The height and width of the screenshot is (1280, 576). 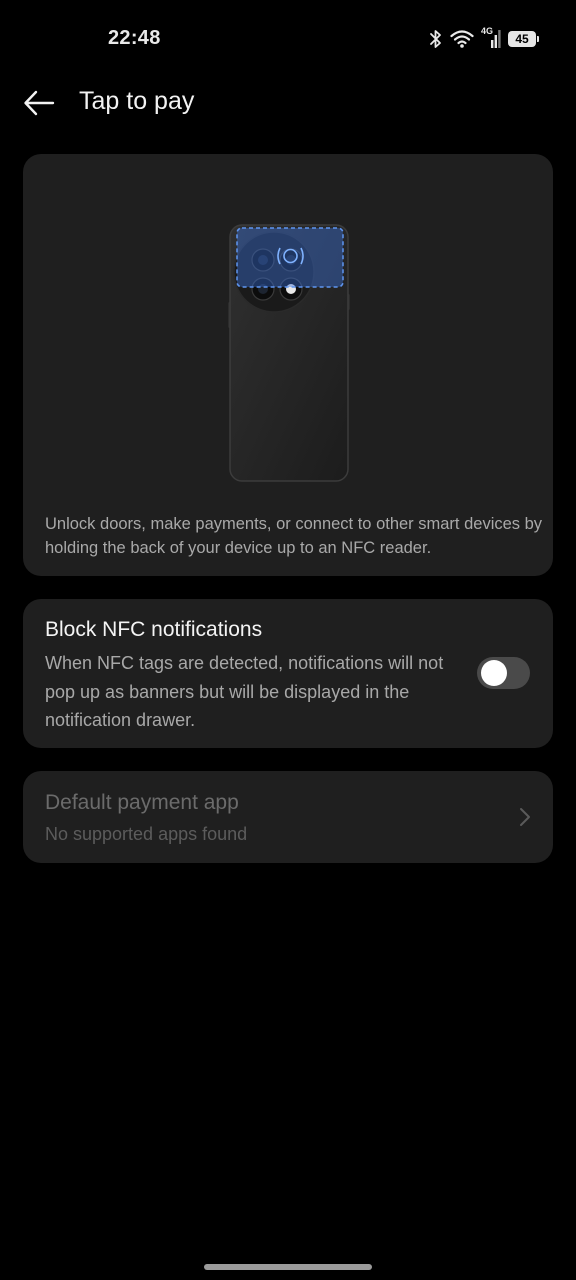 I want to click on status-time: 22:48, so click(x=134, y=38).